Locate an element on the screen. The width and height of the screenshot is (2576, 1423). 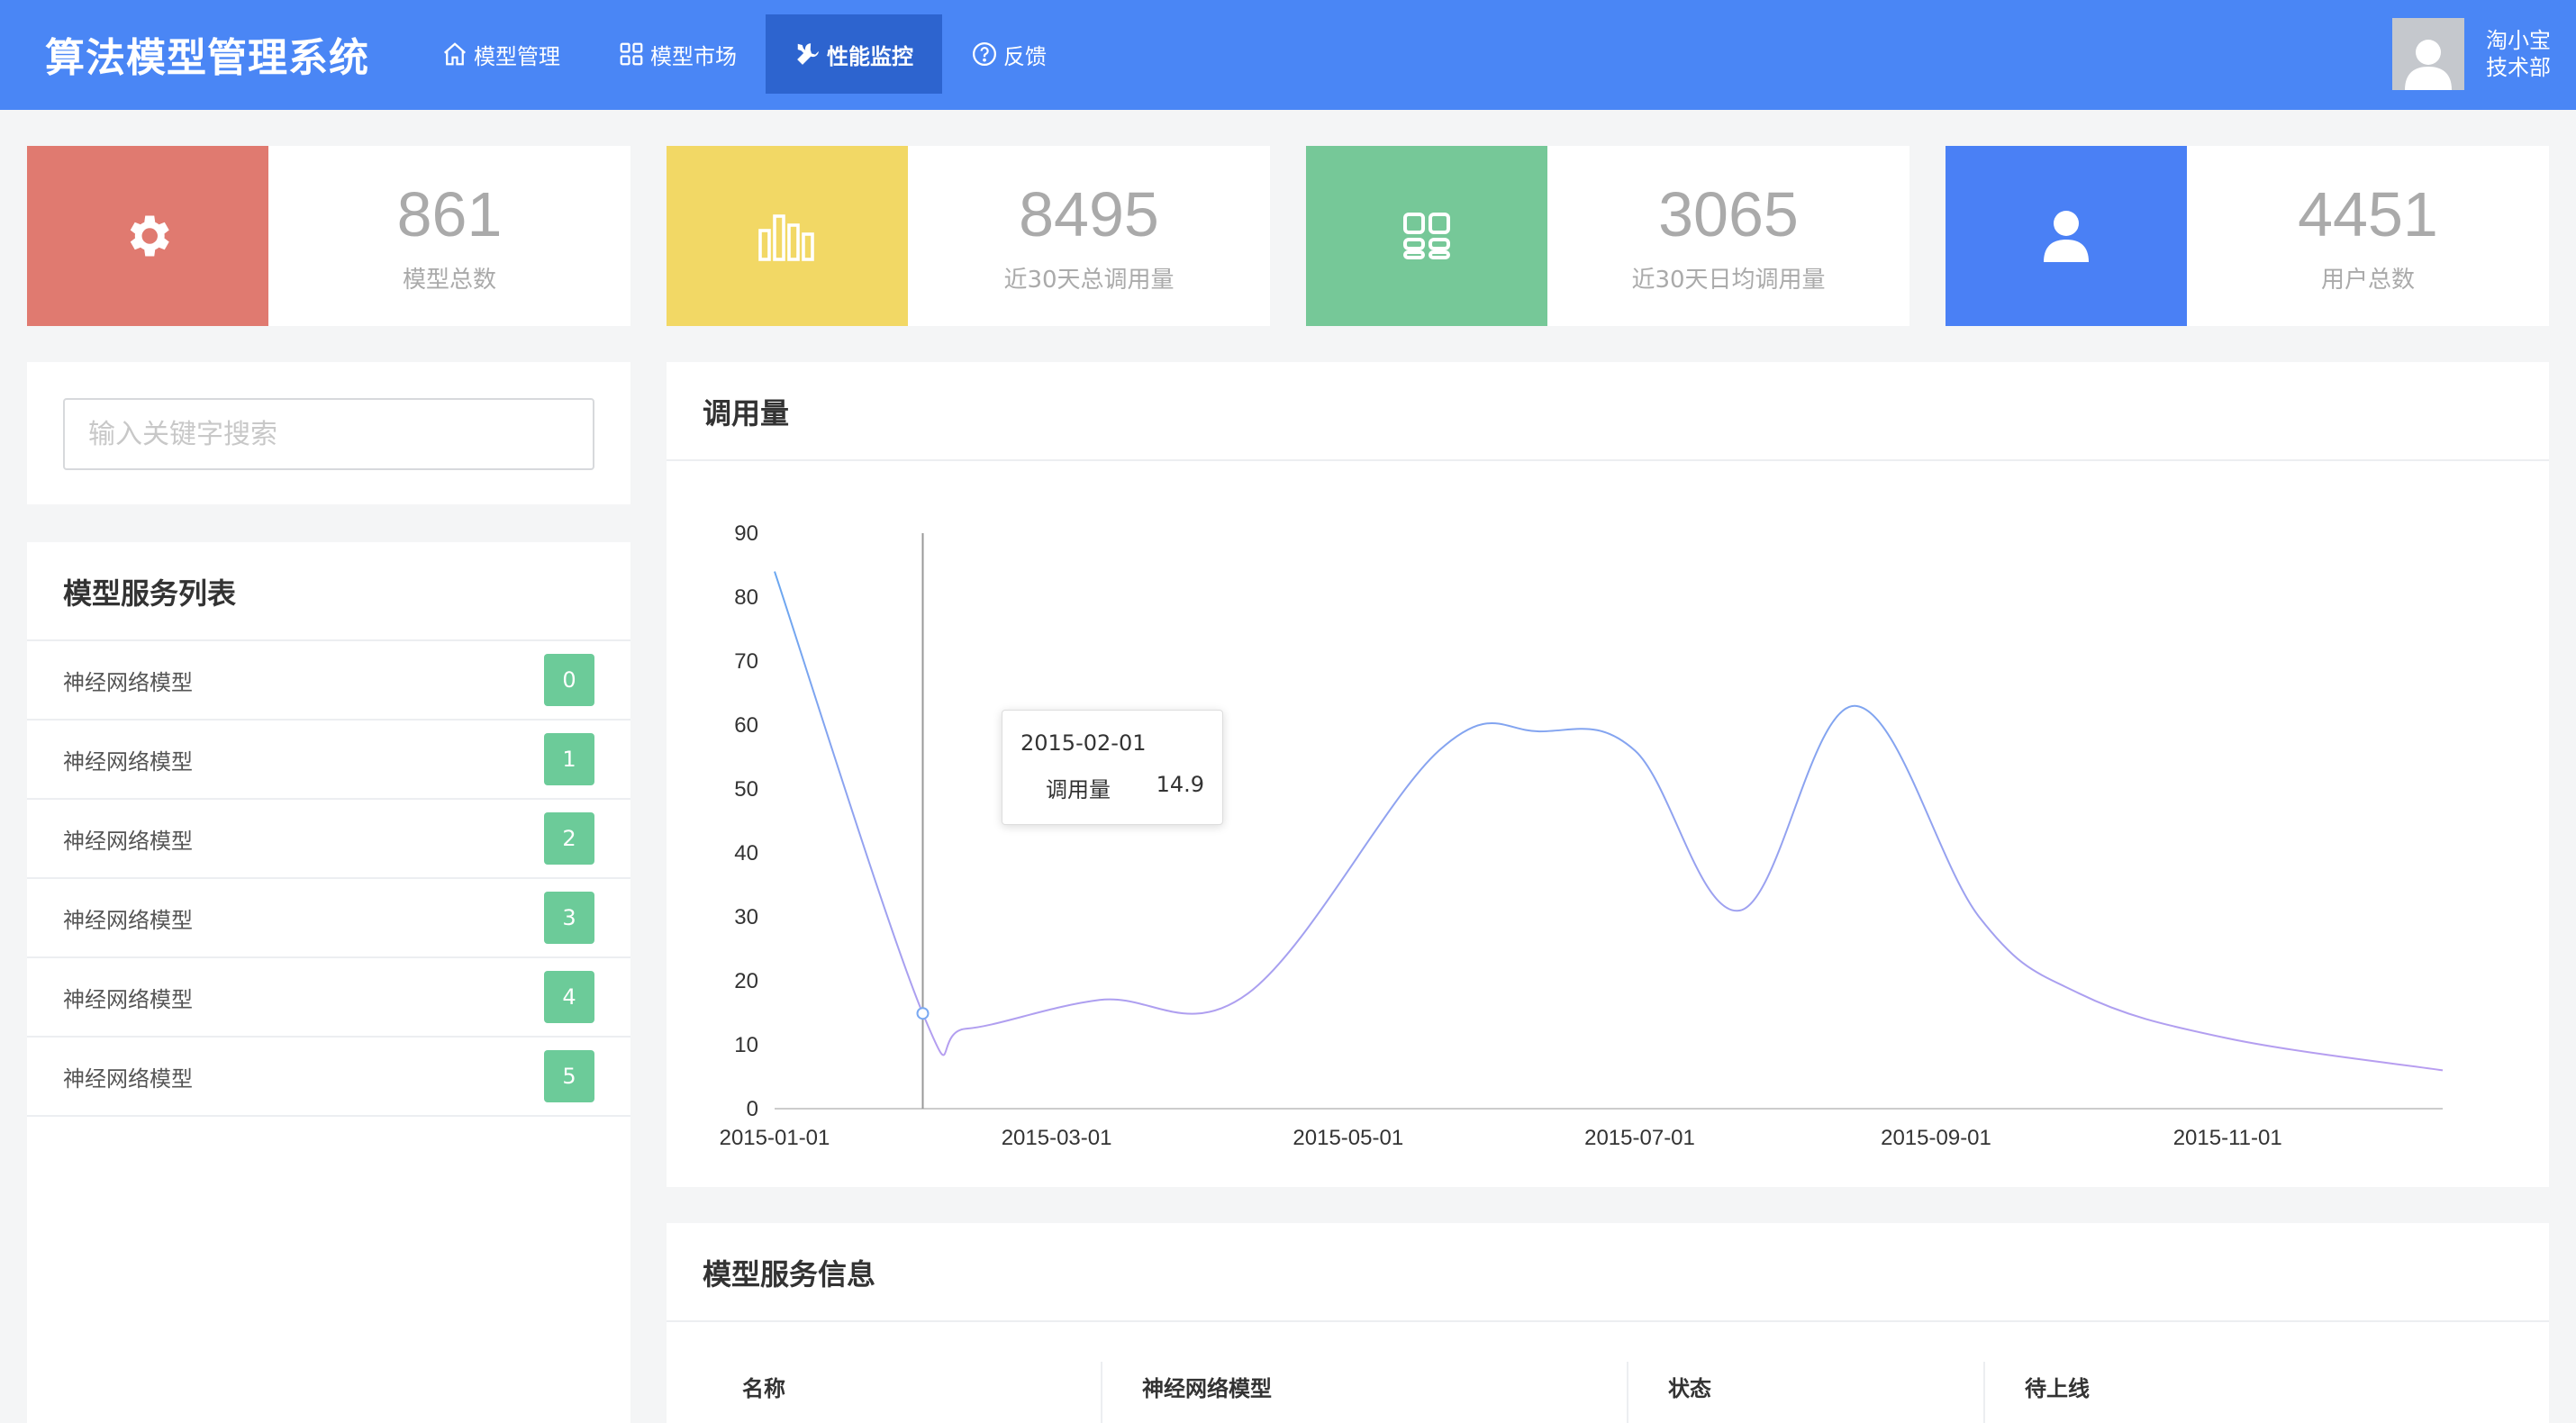
tooltip-row: 调用量 14.9 is located at coordinates (1112, 787).